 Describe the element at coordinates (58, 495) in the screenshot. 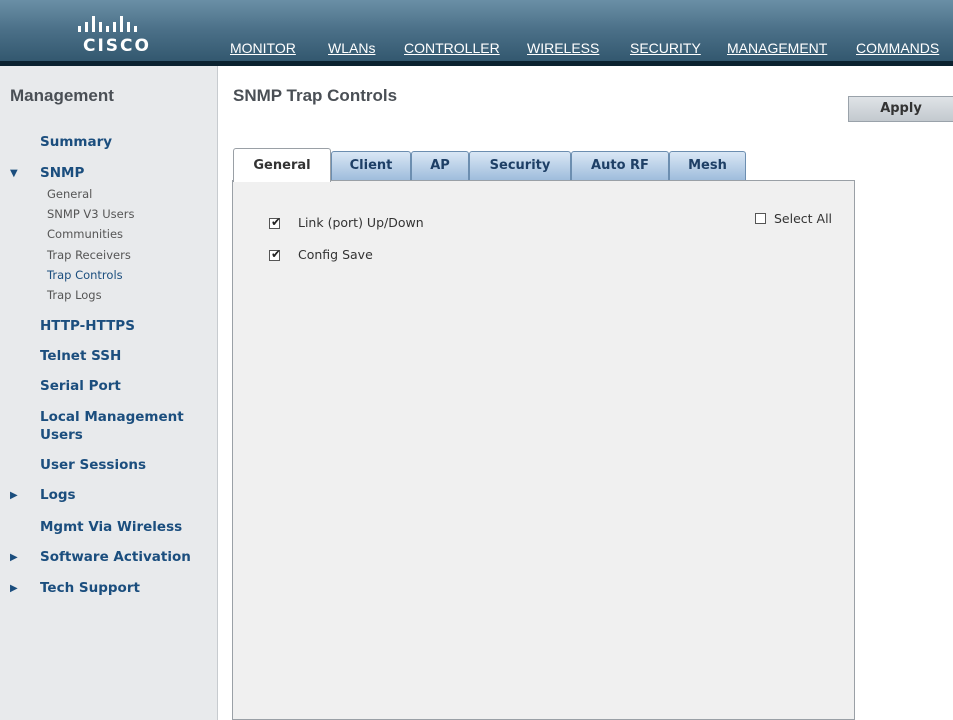

I see `sidebar-item-logs: Logs` at that location.